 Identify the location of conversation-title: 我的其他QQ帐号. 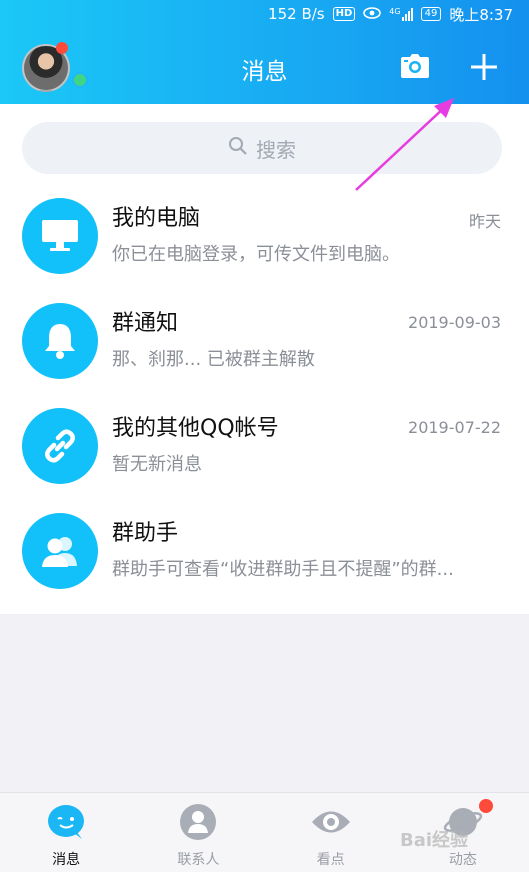
(195, 428).